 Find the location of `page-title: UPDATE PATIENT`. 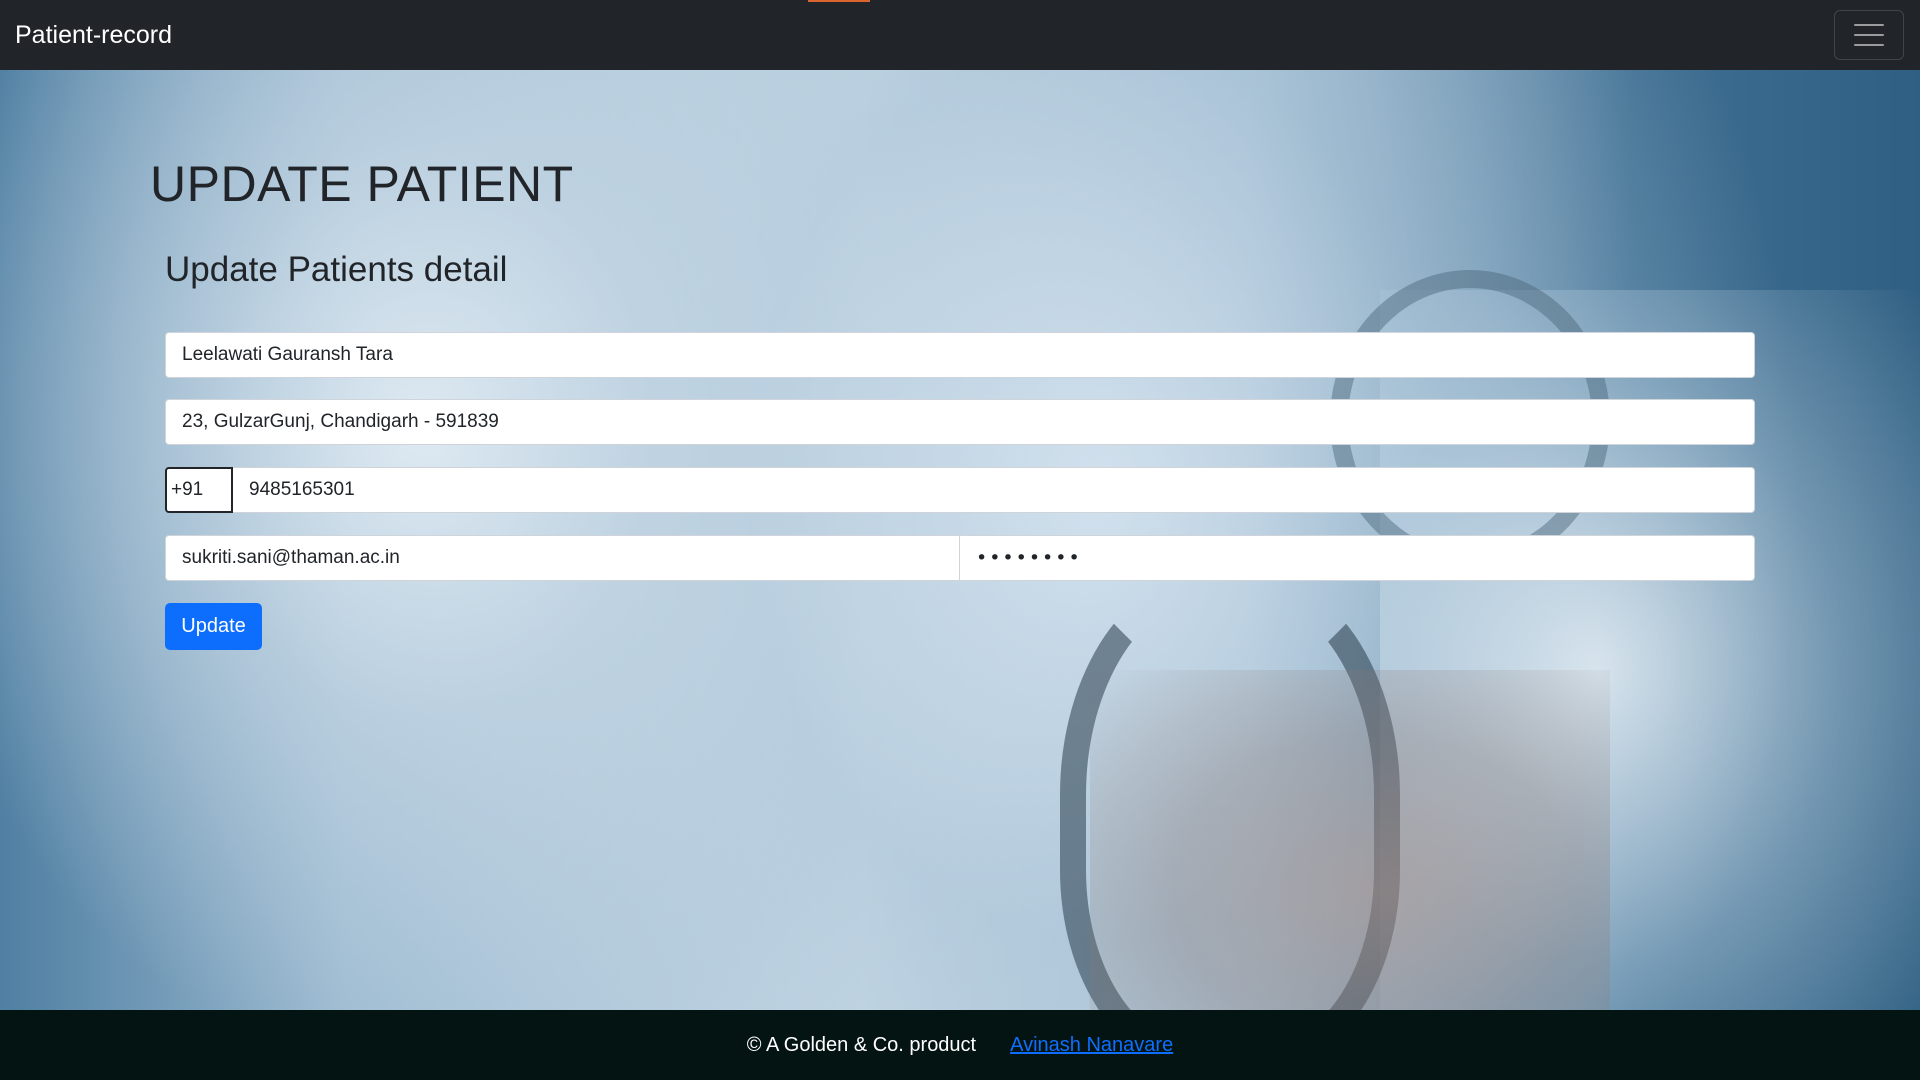

page-title: UPDATE PATIENT is located at coordinates (362, 184).